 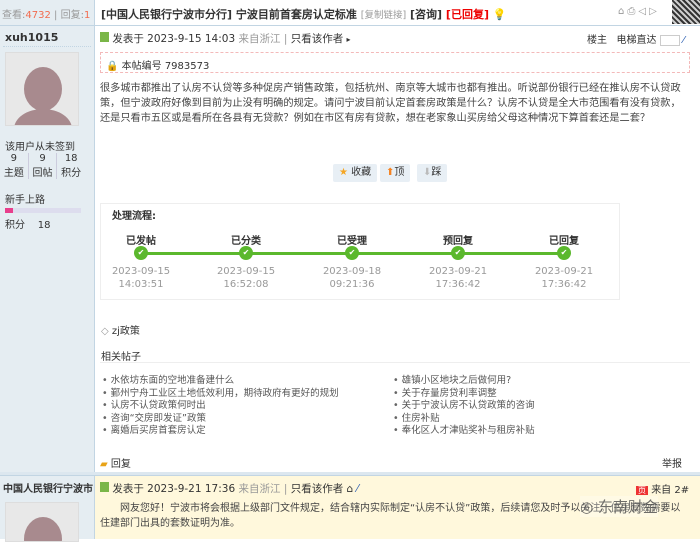 I want to click on related-post-link: 雄镇小区地块之后做何用?, so click(x=464, y=381).